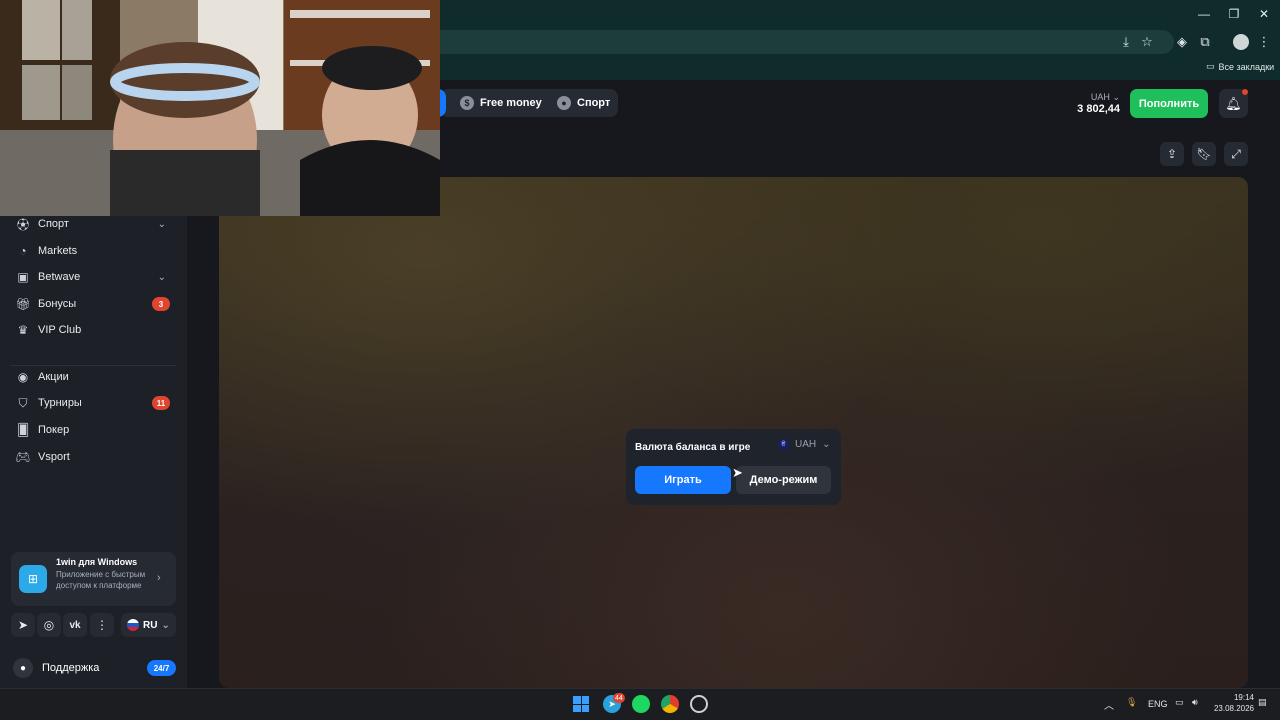 This screenshot has width=1280, height=720. Describe the element at coordinates (564, 103) in the screenshot. I see `ball-icon: ●` at that location.